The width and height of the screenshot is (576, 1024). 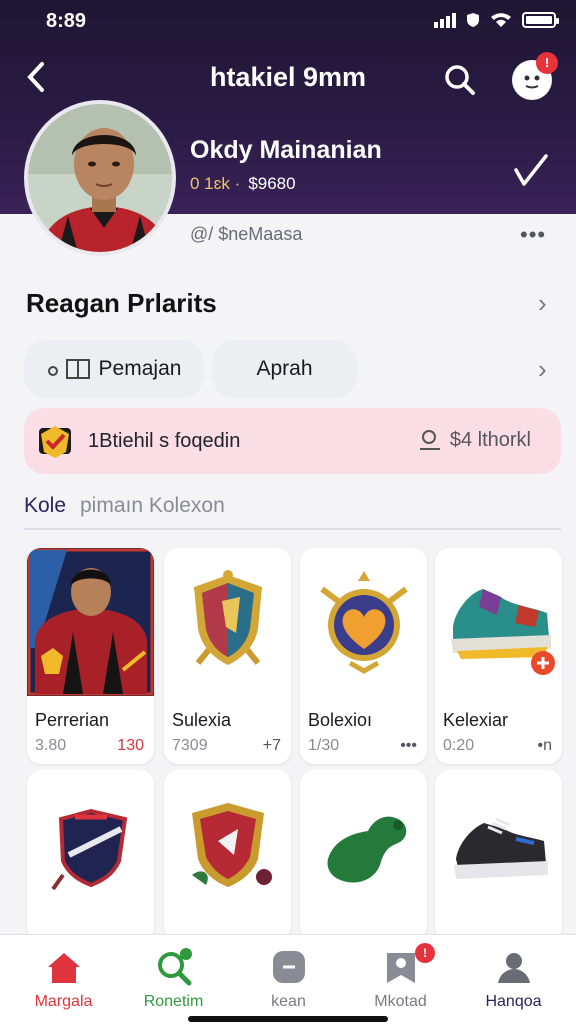 I want to click on black-sneaker-icon, so click(x=498, y=844).